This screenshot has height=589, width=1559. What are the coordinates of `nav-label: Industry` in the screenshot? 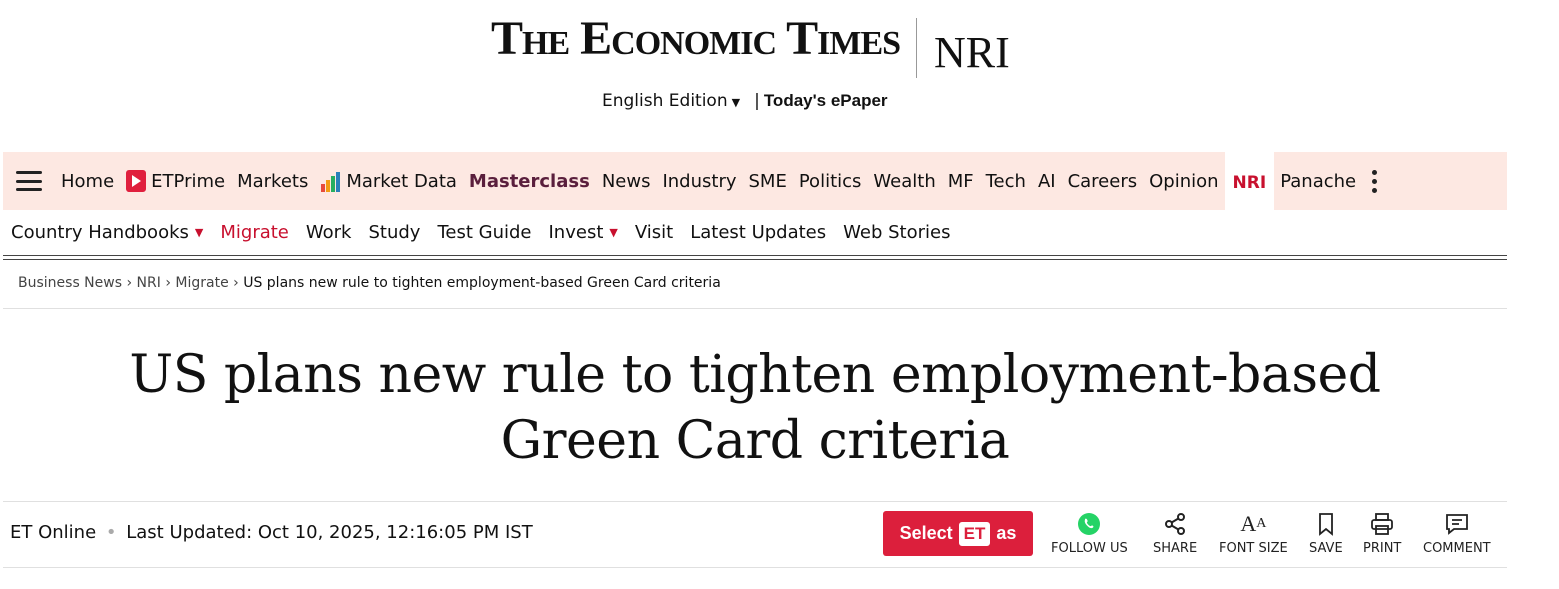 It's located at (699, 181).